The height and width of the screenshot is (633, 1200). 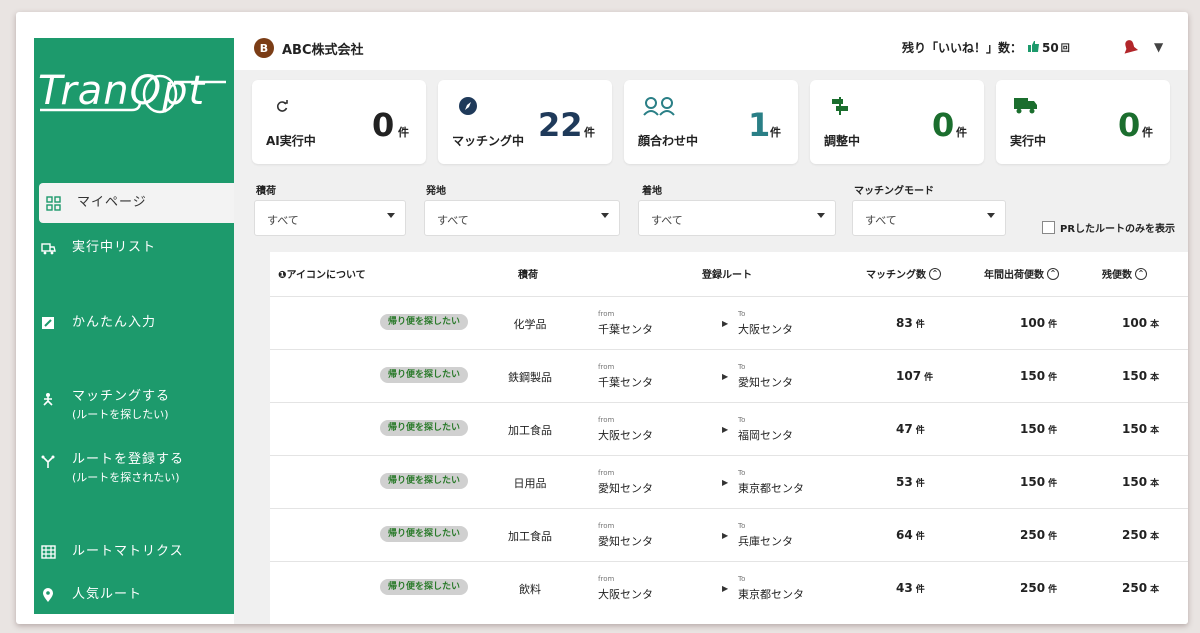 What do you see at coordinates (929, 218) in the screenshot?
I see `matching-mode-select: すべて` at bounding box center [929, 218].